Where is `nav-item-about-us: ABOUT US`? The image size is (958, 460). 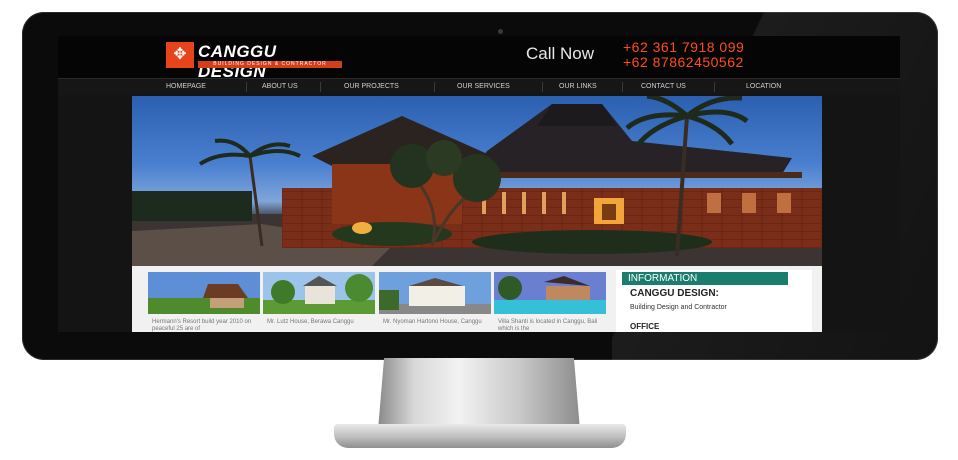 nav-item-about-us: ABOUT US is located at coordinates (280, 87).